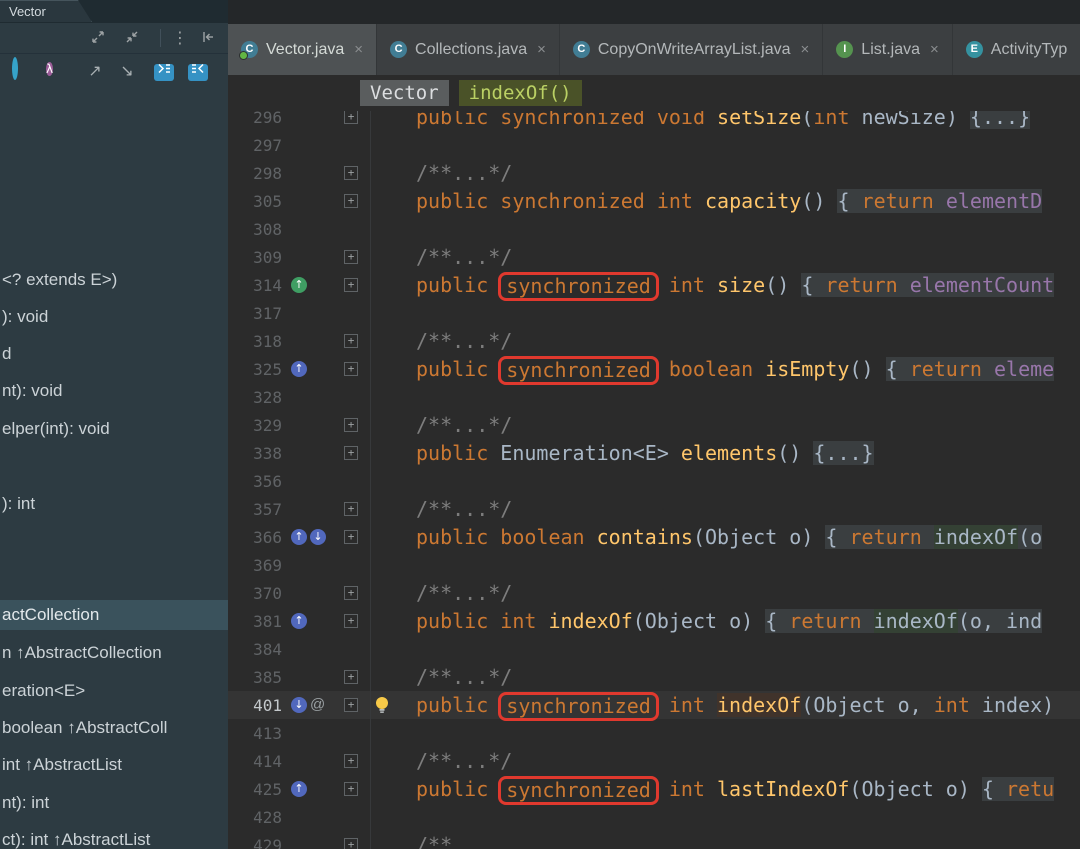 This screenshot has height=849, width=1080. Describe the element at coordinates (114, 765) in the screenshot. I see `structure-item: int ↑AbstractList` at that location.